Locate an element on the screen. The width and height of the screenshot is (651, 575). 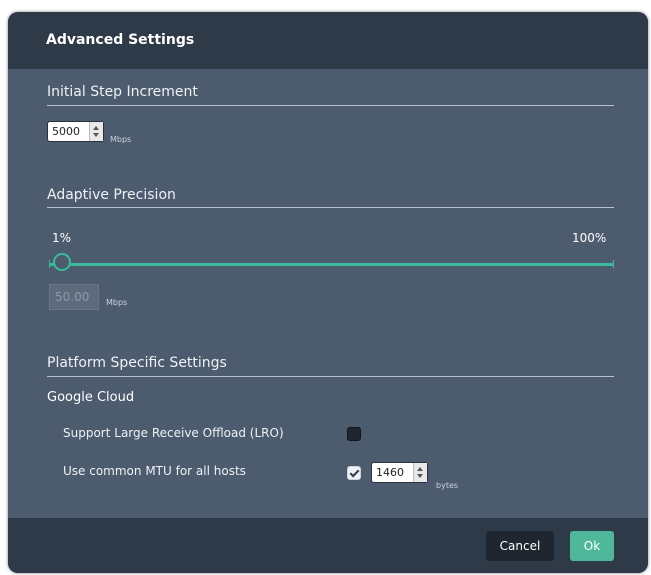
cancel-button: Cancel is located at coordinates (520, 546).